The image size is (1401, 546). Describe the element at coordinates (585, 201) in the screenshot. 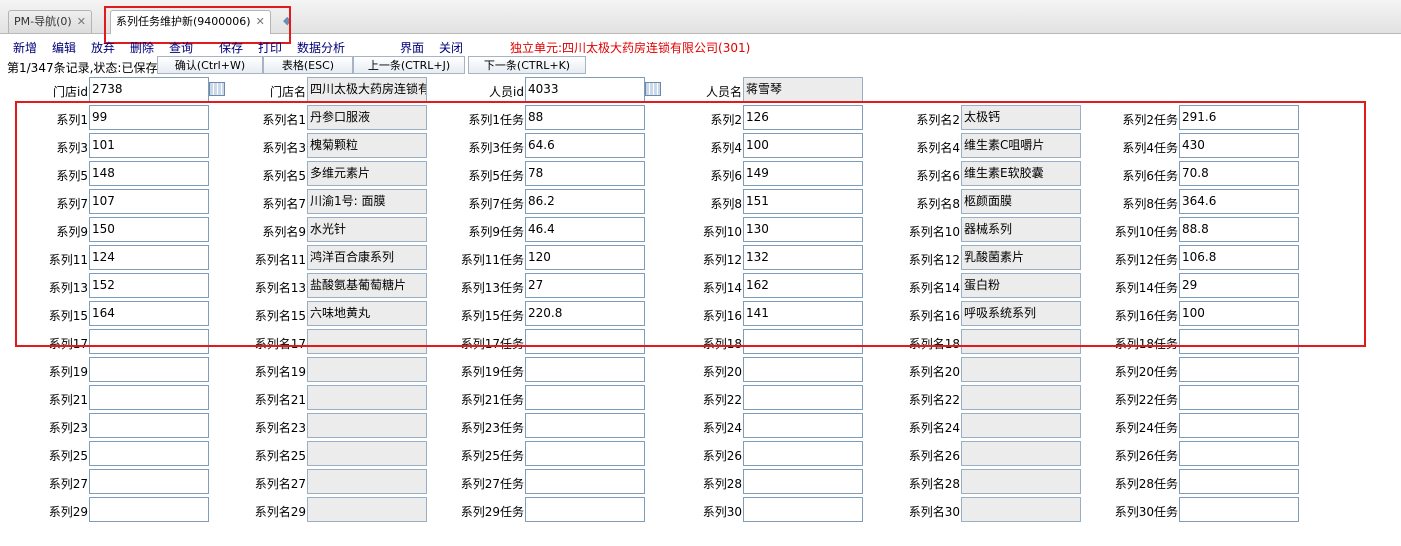

I see `series-task-field: 86.2` at that location.